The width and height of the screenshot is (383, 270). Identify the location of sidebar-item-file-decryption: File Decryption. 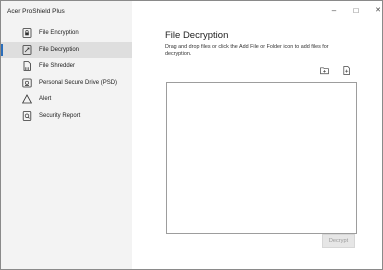
(66, 49).